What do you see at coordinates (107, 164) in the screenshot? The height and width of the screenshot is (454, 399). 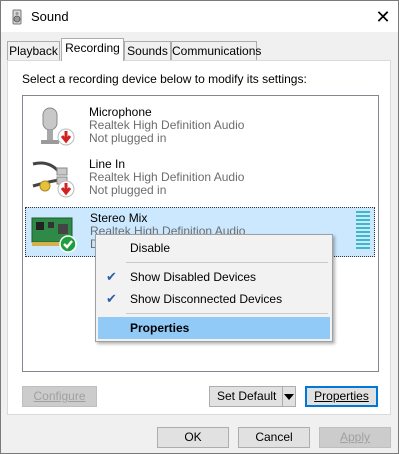 I see `device-name: Line In` at bounding box center [107, 164].